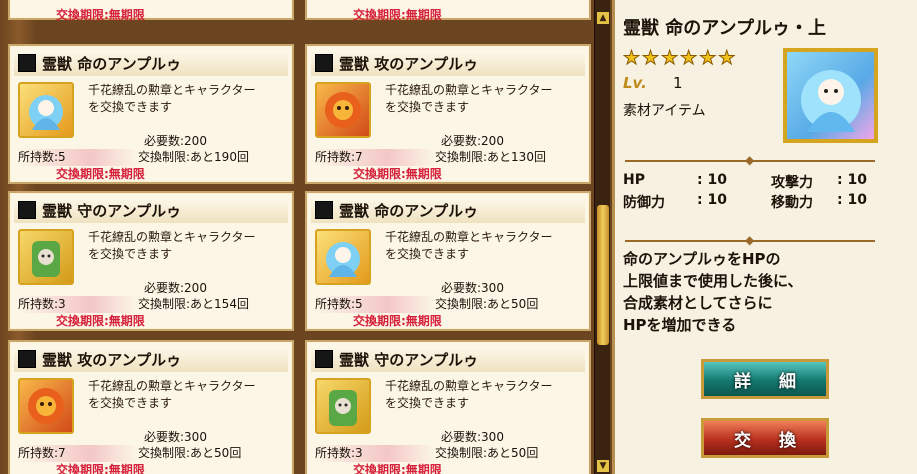  What do you see at coordinates (678, 83) in the screenshot?
I see `level-value: 1` at bounding box center [678, 83].